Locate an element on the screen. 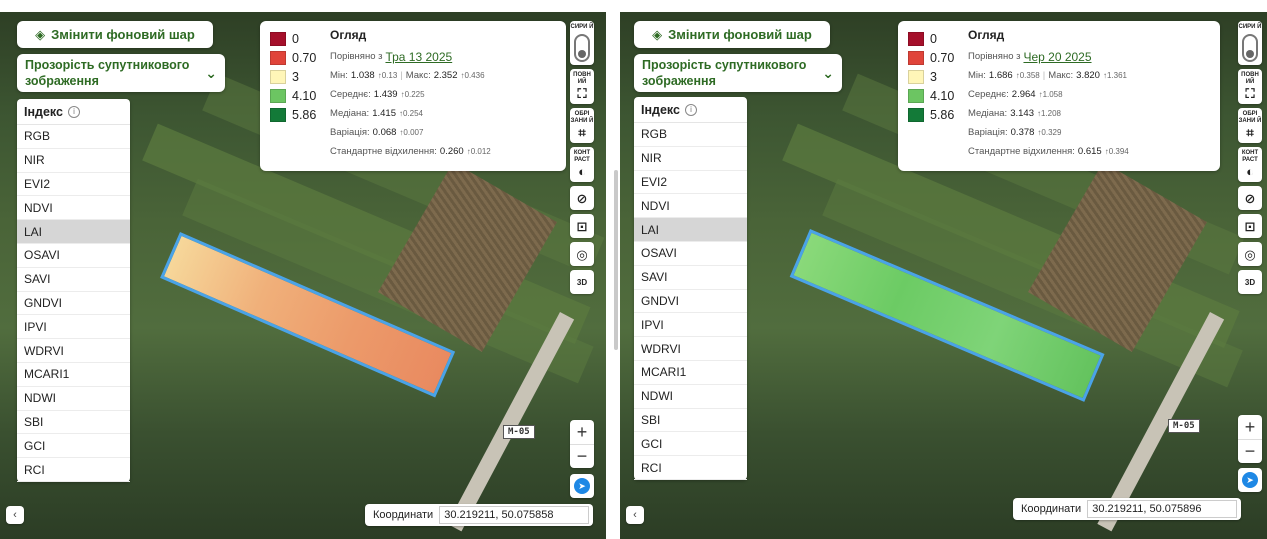 Image resolution: width=1267 pixels, height=539 pixels. median-value: 1.415 is located at coordinates (384, 113).